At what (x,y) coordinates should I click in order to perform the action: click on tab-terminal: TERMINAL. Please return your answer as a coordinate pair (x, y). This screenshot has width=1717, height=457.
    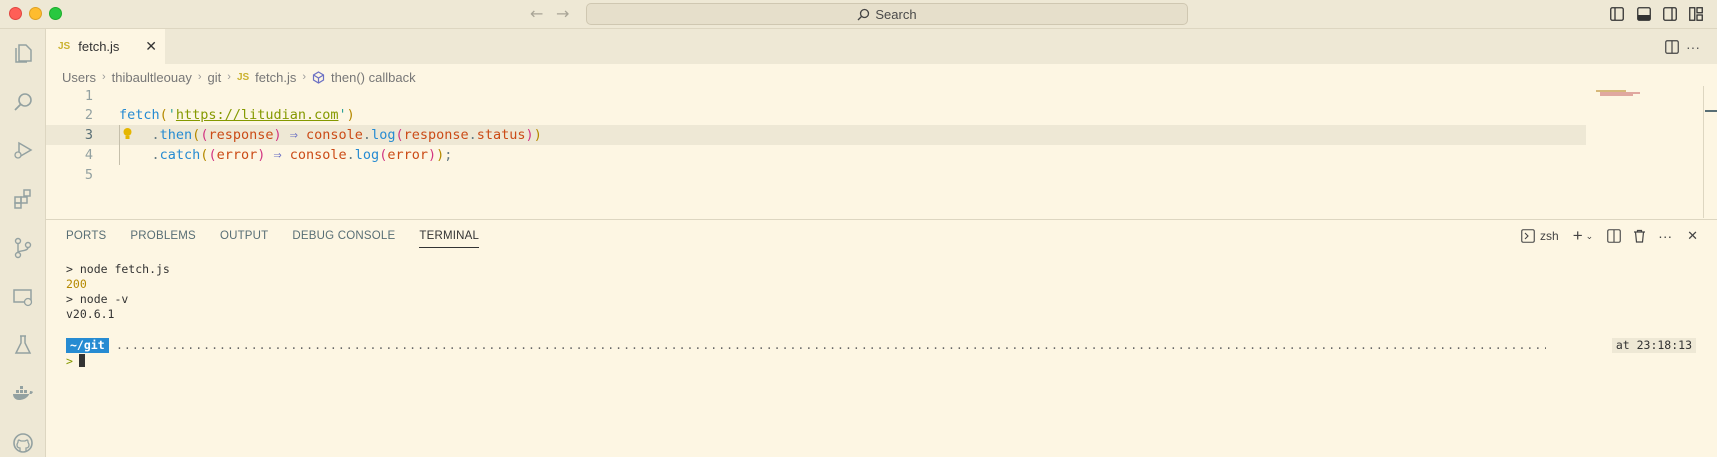
    Looking at the image, I should click on (449, 239).